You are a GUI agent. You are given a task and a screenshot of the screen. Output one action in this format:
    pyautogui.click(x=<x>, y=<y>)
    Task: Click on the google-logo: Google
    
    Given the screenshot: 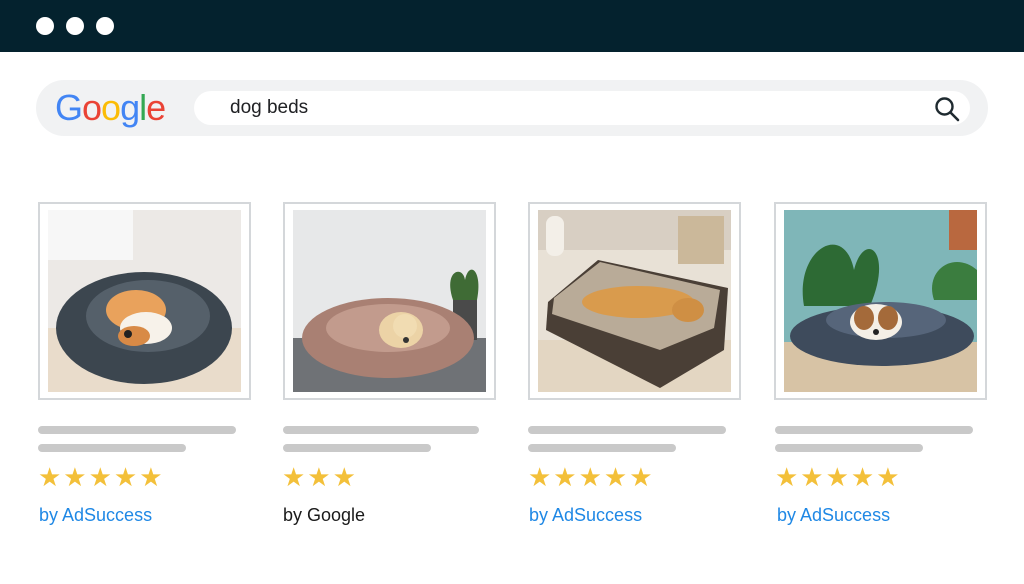 What is the action you would take?
    pyautogui.click(x=110, y=107)
    